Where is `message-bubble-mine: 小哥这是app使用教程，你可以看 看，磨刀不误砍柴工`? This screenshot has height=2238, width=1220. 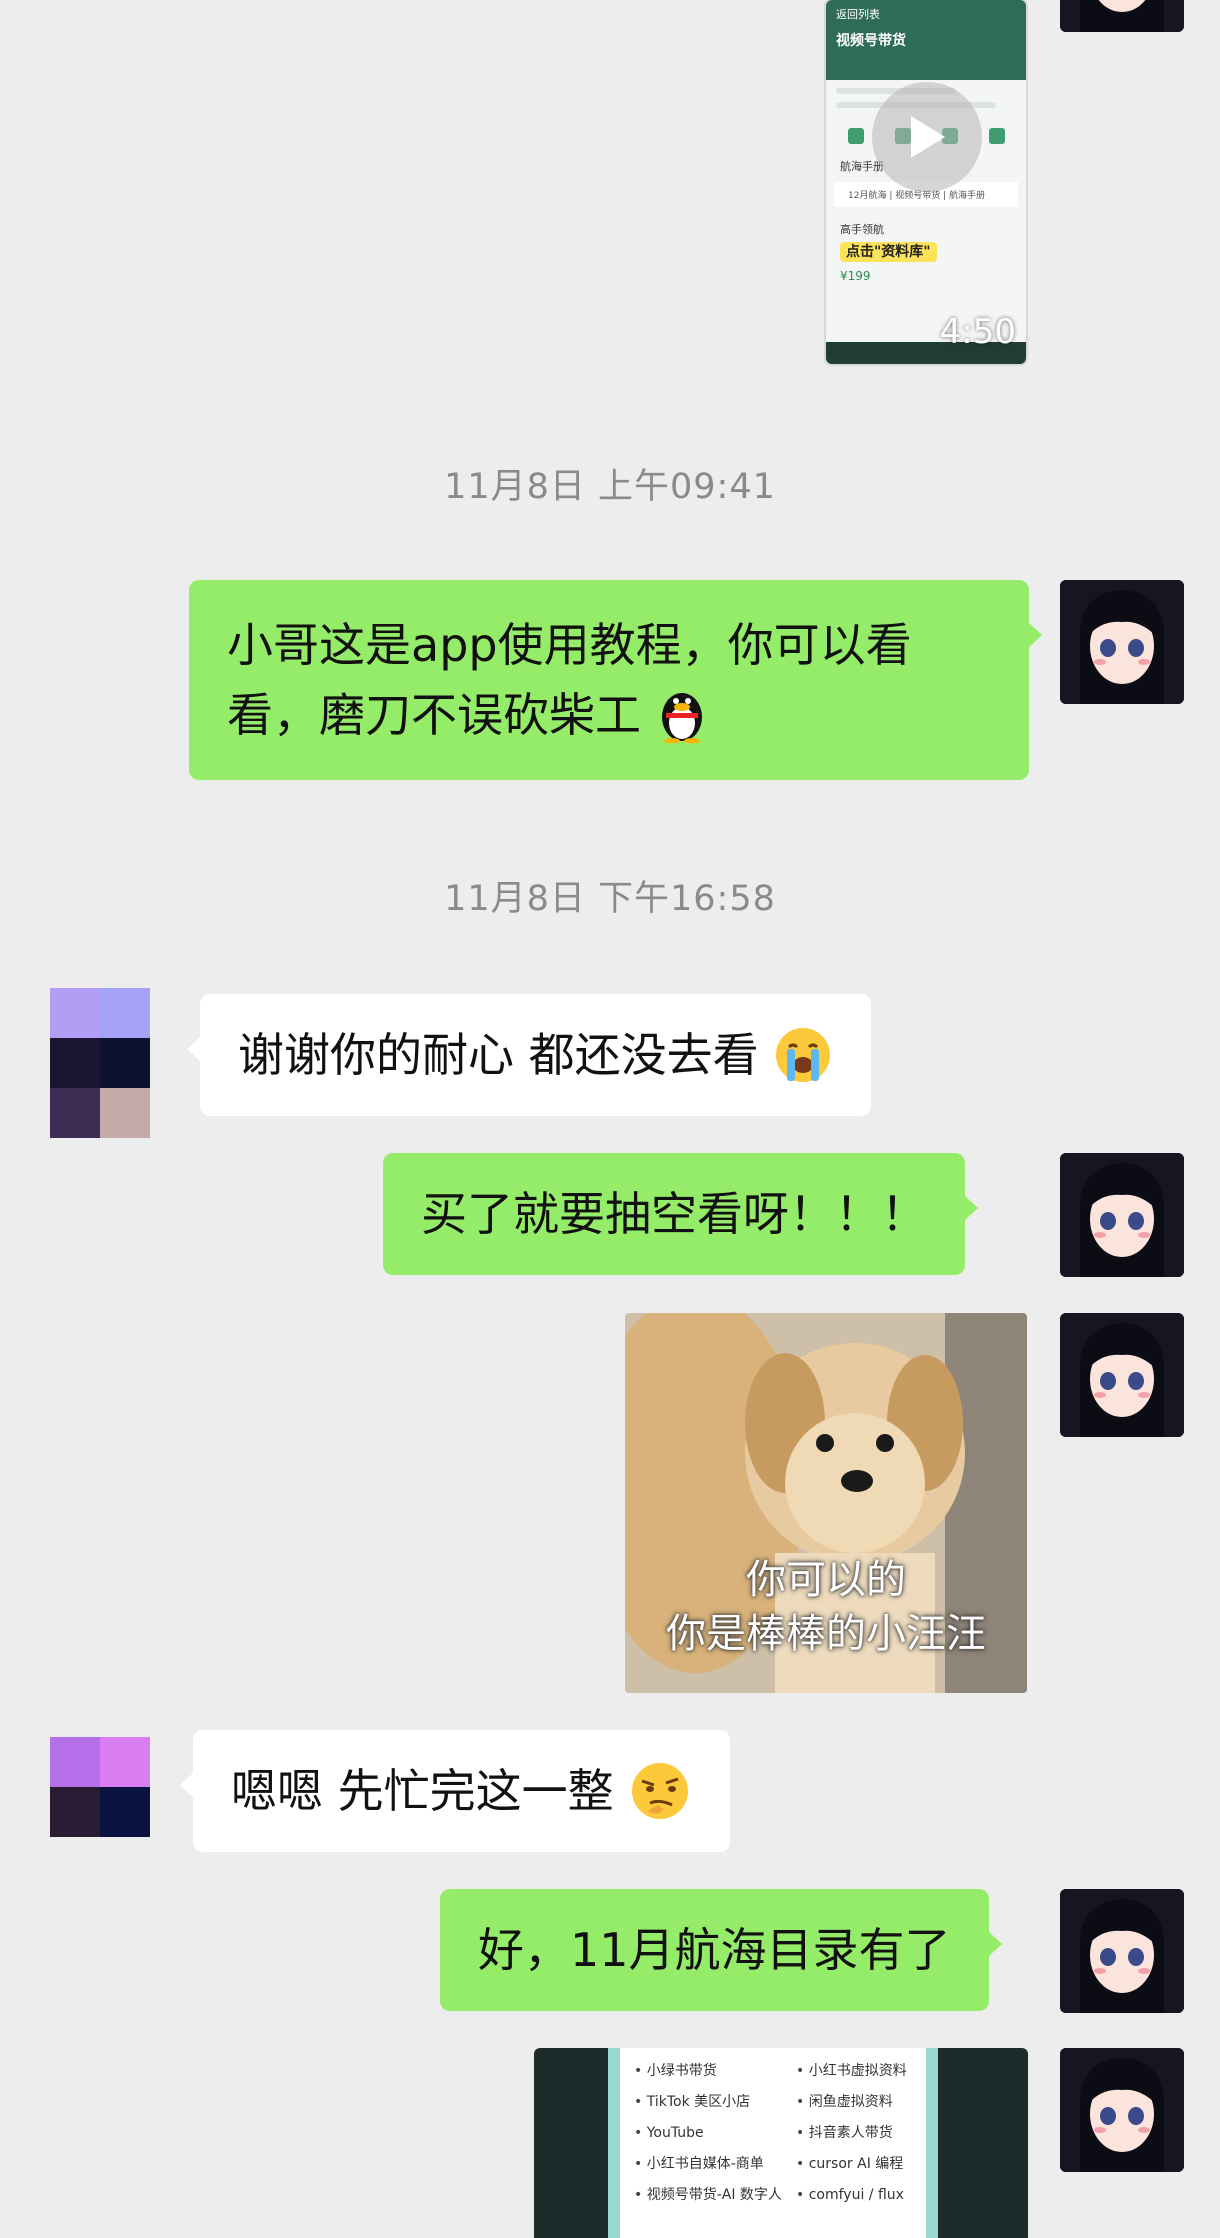 message-bubble-mine: 小哥这是app使用教程，你可以看 看，磨刀不误砍柴工 is located at coordinates (615, 680).